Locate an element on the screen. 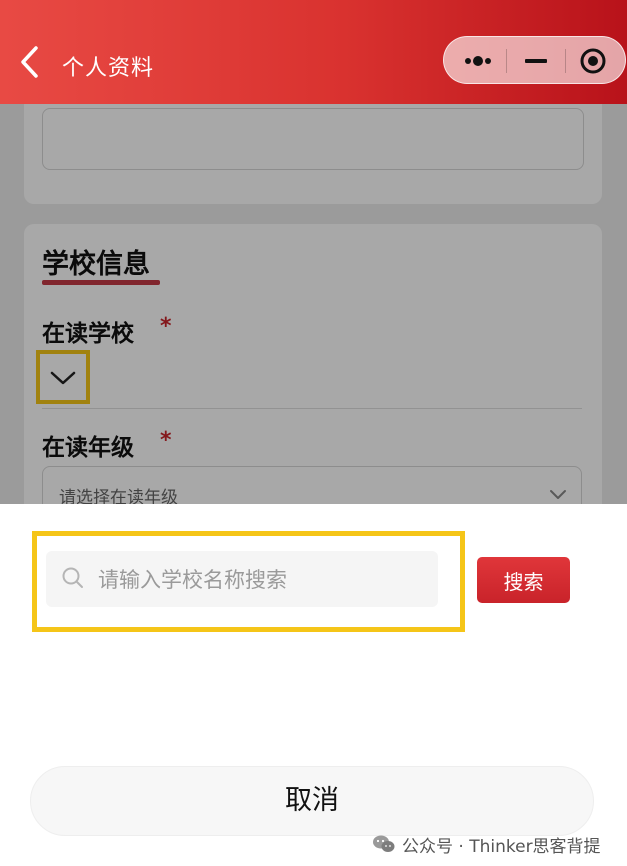  target-circle-icon is located at coordinates (593, 61).